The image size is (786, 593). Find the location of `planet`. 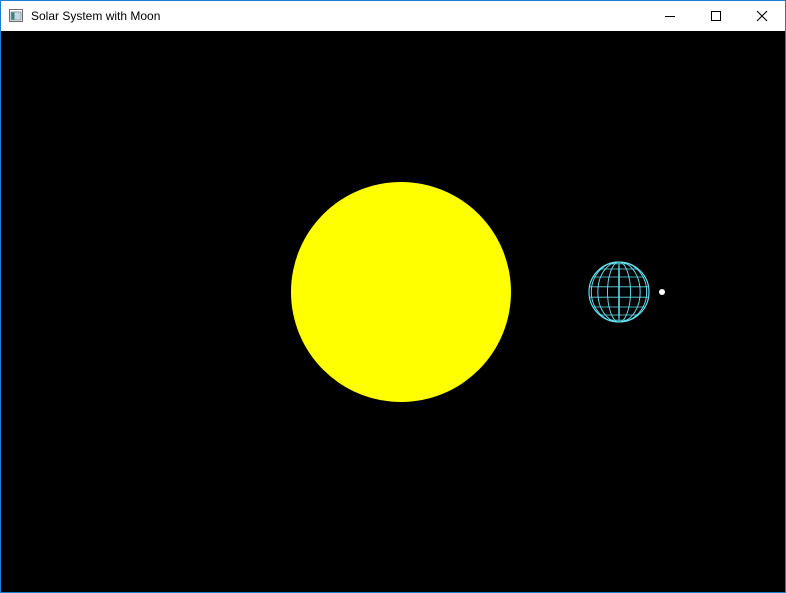

planet is located at coordinates (619, 292).